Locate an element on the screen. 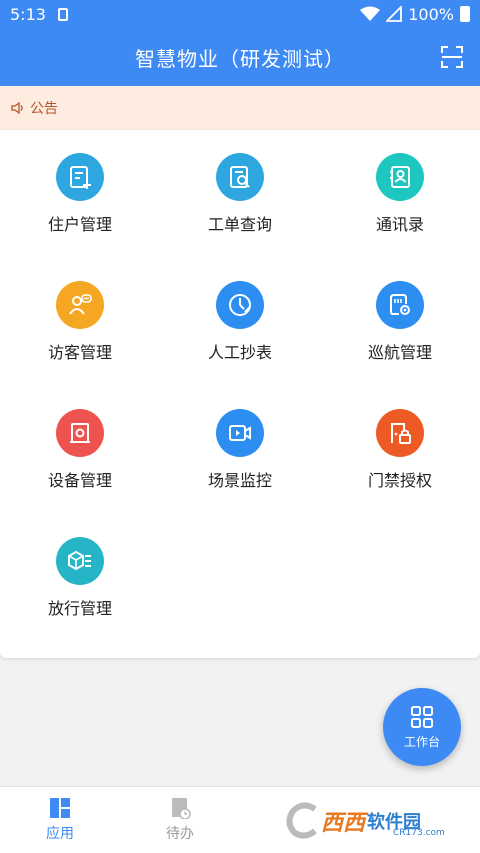 This screenshot has width=480, height=853. nav-apps-label: 应用 is located at coordinates (60, 834).